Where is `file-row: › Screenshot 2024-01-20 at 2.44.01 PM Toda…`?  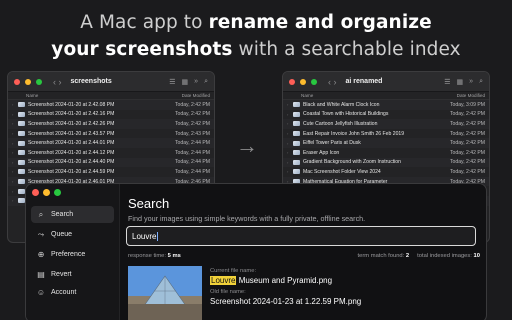
file-row: › Screenshot 2024-01-20 at 2.44.01 PM Toda… is located at coordinates (111, 143).